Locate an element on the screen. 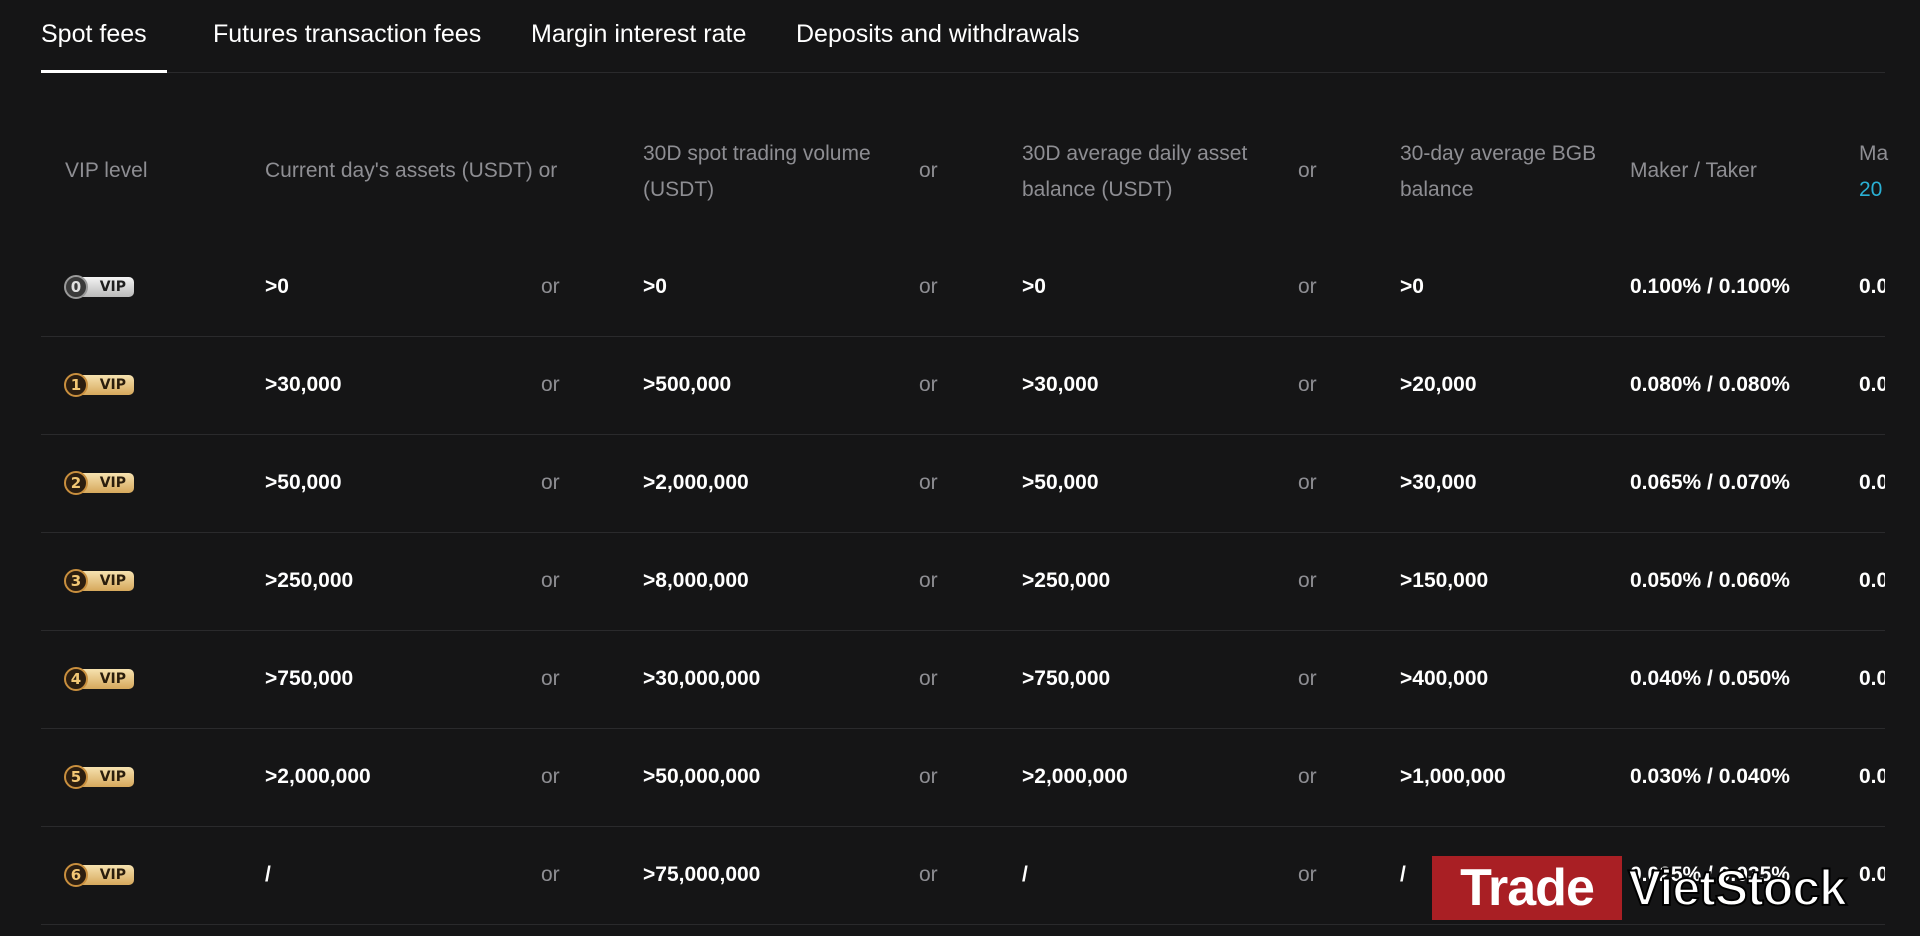 The image size is (1920, 936). cell-avg-balance: >0 is located at coordinates (1034, 286).